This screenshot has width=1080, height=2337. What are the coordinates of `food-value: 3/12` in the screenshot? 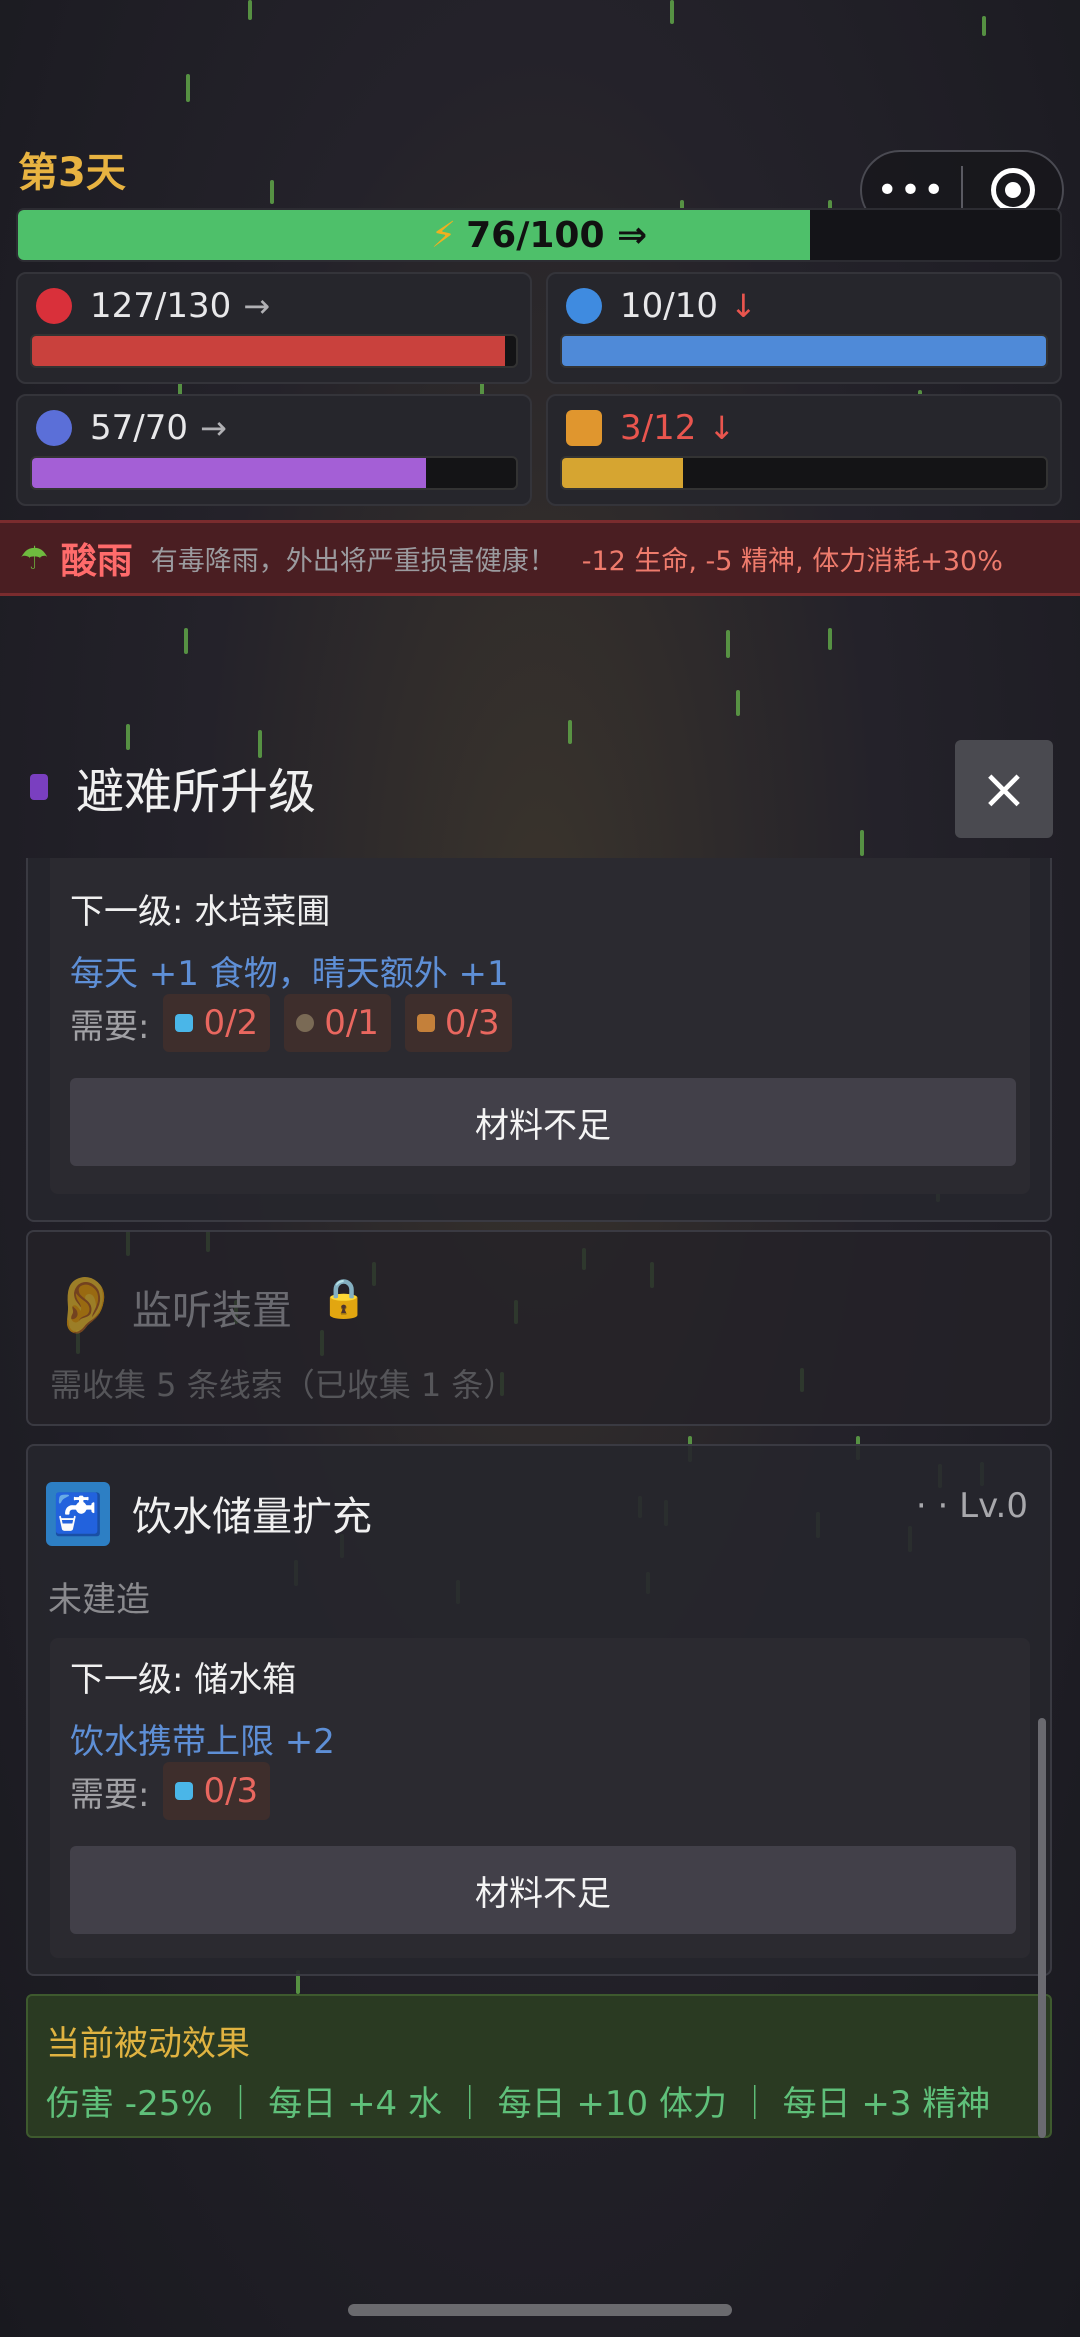 It's located at (658, 428).